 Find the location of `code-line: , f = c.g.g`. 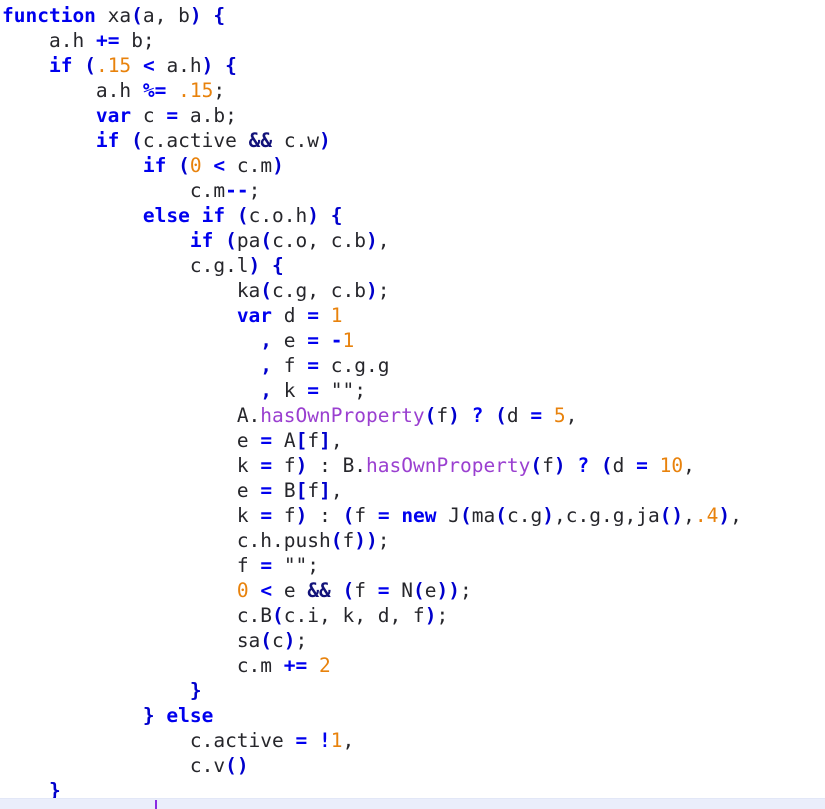

code-line: , f = c.g.g is located at coordinates (325, 365).